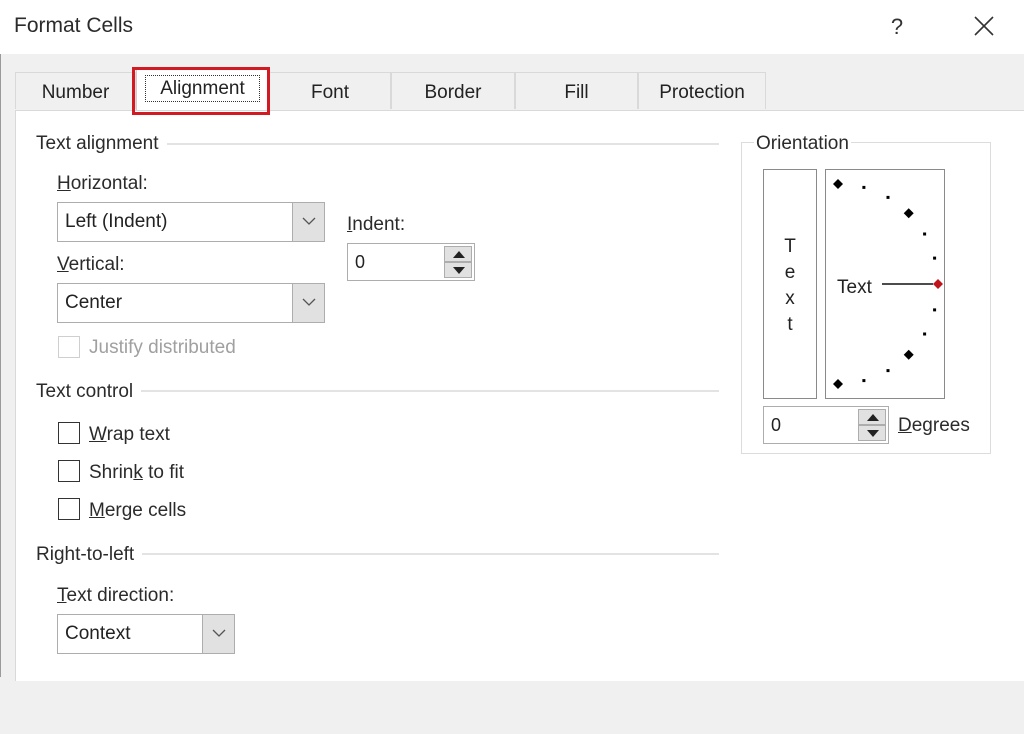  What do you see at coordinates (145, 510) in the screenshot?
I see `merge-post: erge cells` at bounding box center [145, 510].